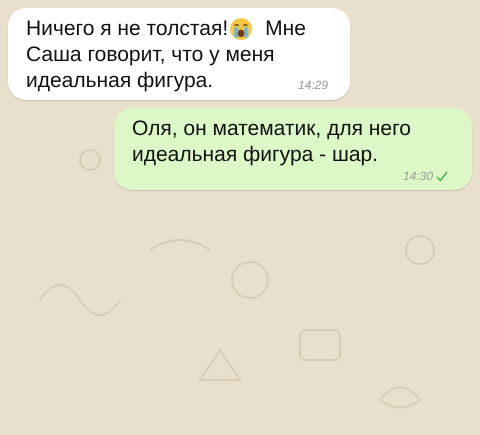  What do you see at coordinates (120, 81) in the screenshot?
I see `message-text: идеальная фигура.` at bounding box center [120, 81].